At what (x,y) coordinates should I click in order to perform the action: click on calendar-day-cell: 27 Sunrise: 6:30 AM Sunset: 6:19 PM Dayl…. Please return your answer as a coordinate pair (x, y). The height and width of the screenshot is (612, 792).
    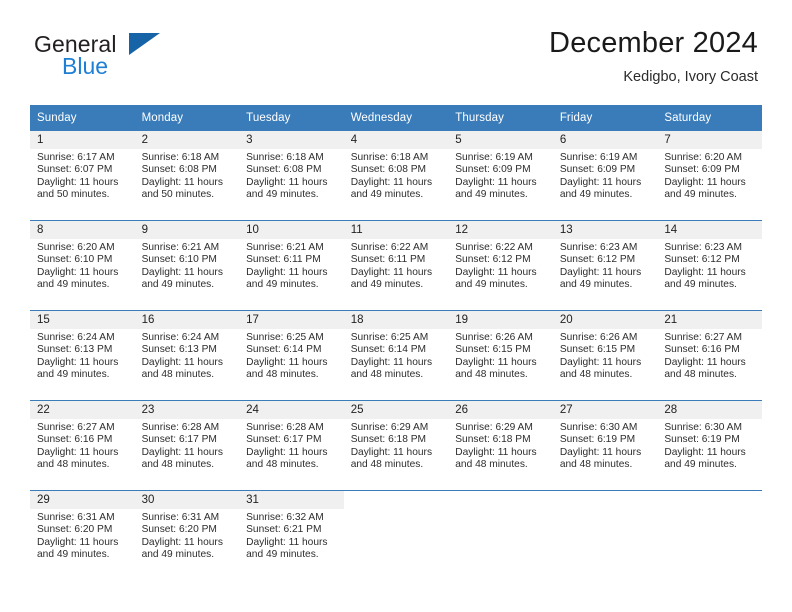
    Looking at the image, I should click on (605, 445).